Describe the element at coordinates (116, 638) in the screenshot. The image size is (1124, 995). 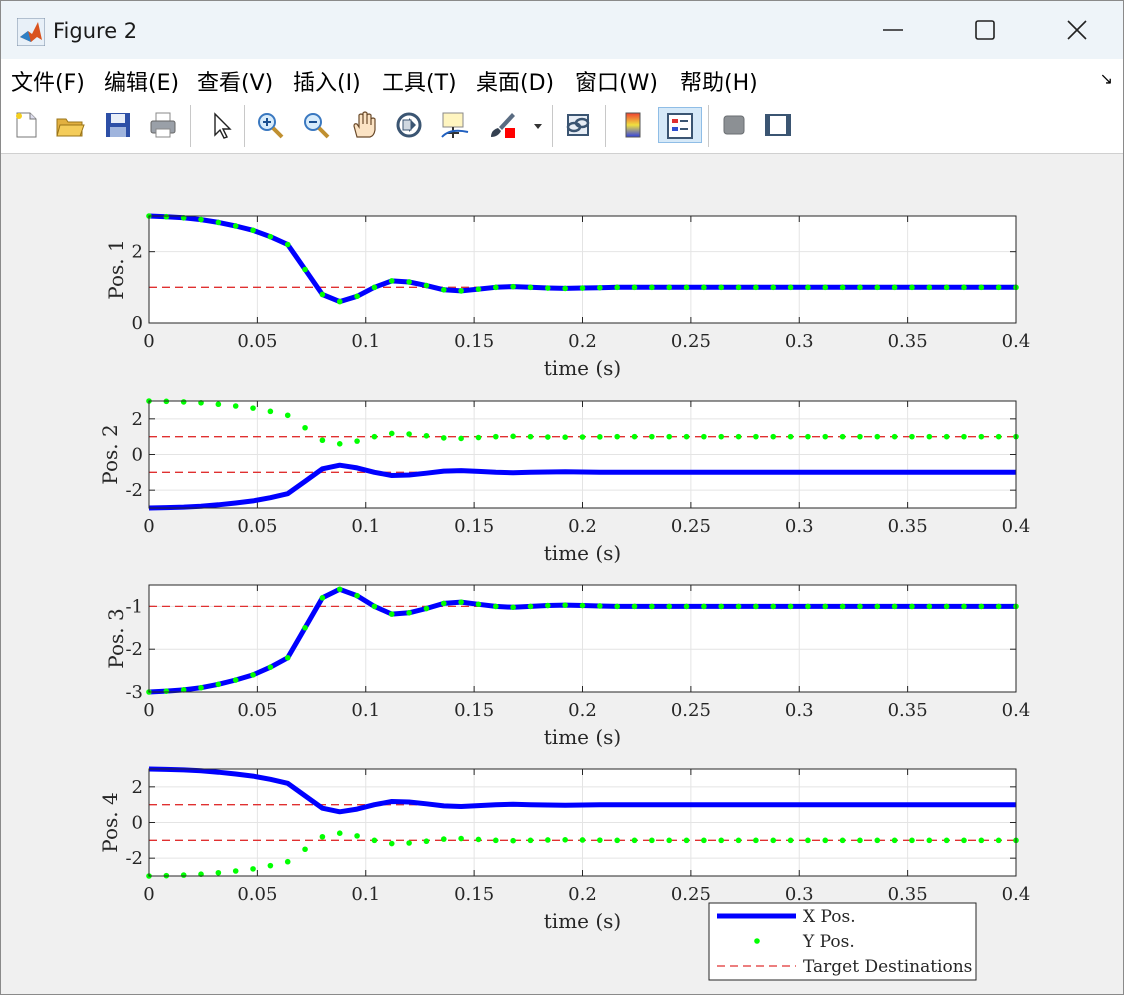
I see `y-axis-label: Pos. 3` at that location.